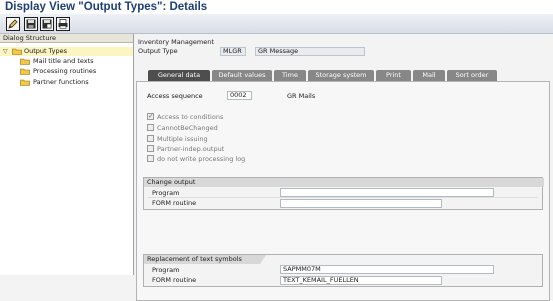  Describe the element at coordinates (310, 51) in the screenshot. I see `output-type-description-field: GR Message` at that location.